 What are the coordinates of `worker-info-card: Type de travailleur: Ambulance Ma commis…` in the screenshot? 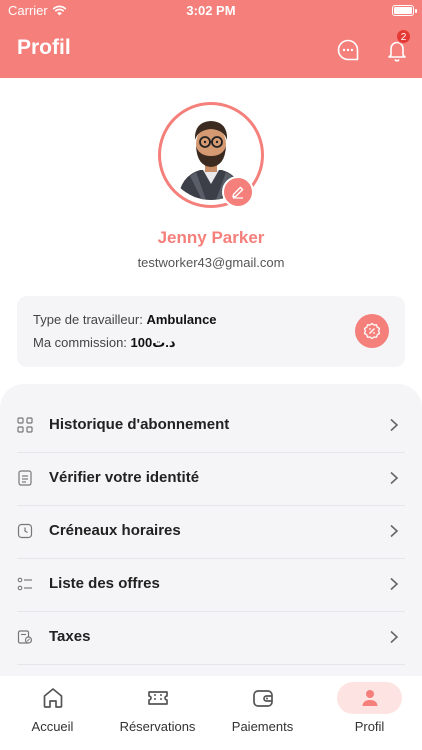 It's located at (211, 331).